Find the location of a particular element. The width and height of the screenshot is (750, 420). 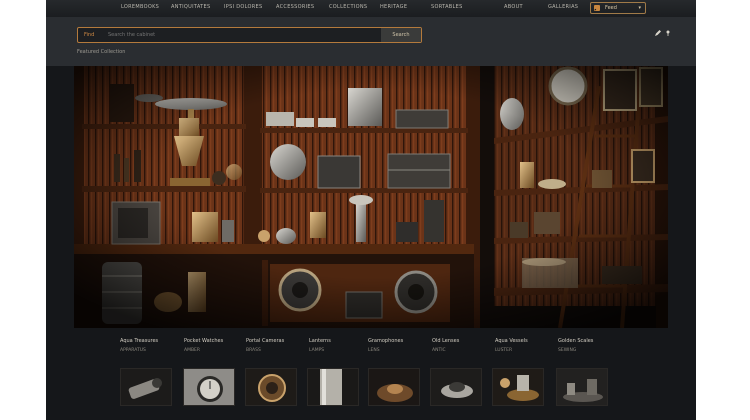

category-title: Pocket Watches is located at coordinates (204, 341).